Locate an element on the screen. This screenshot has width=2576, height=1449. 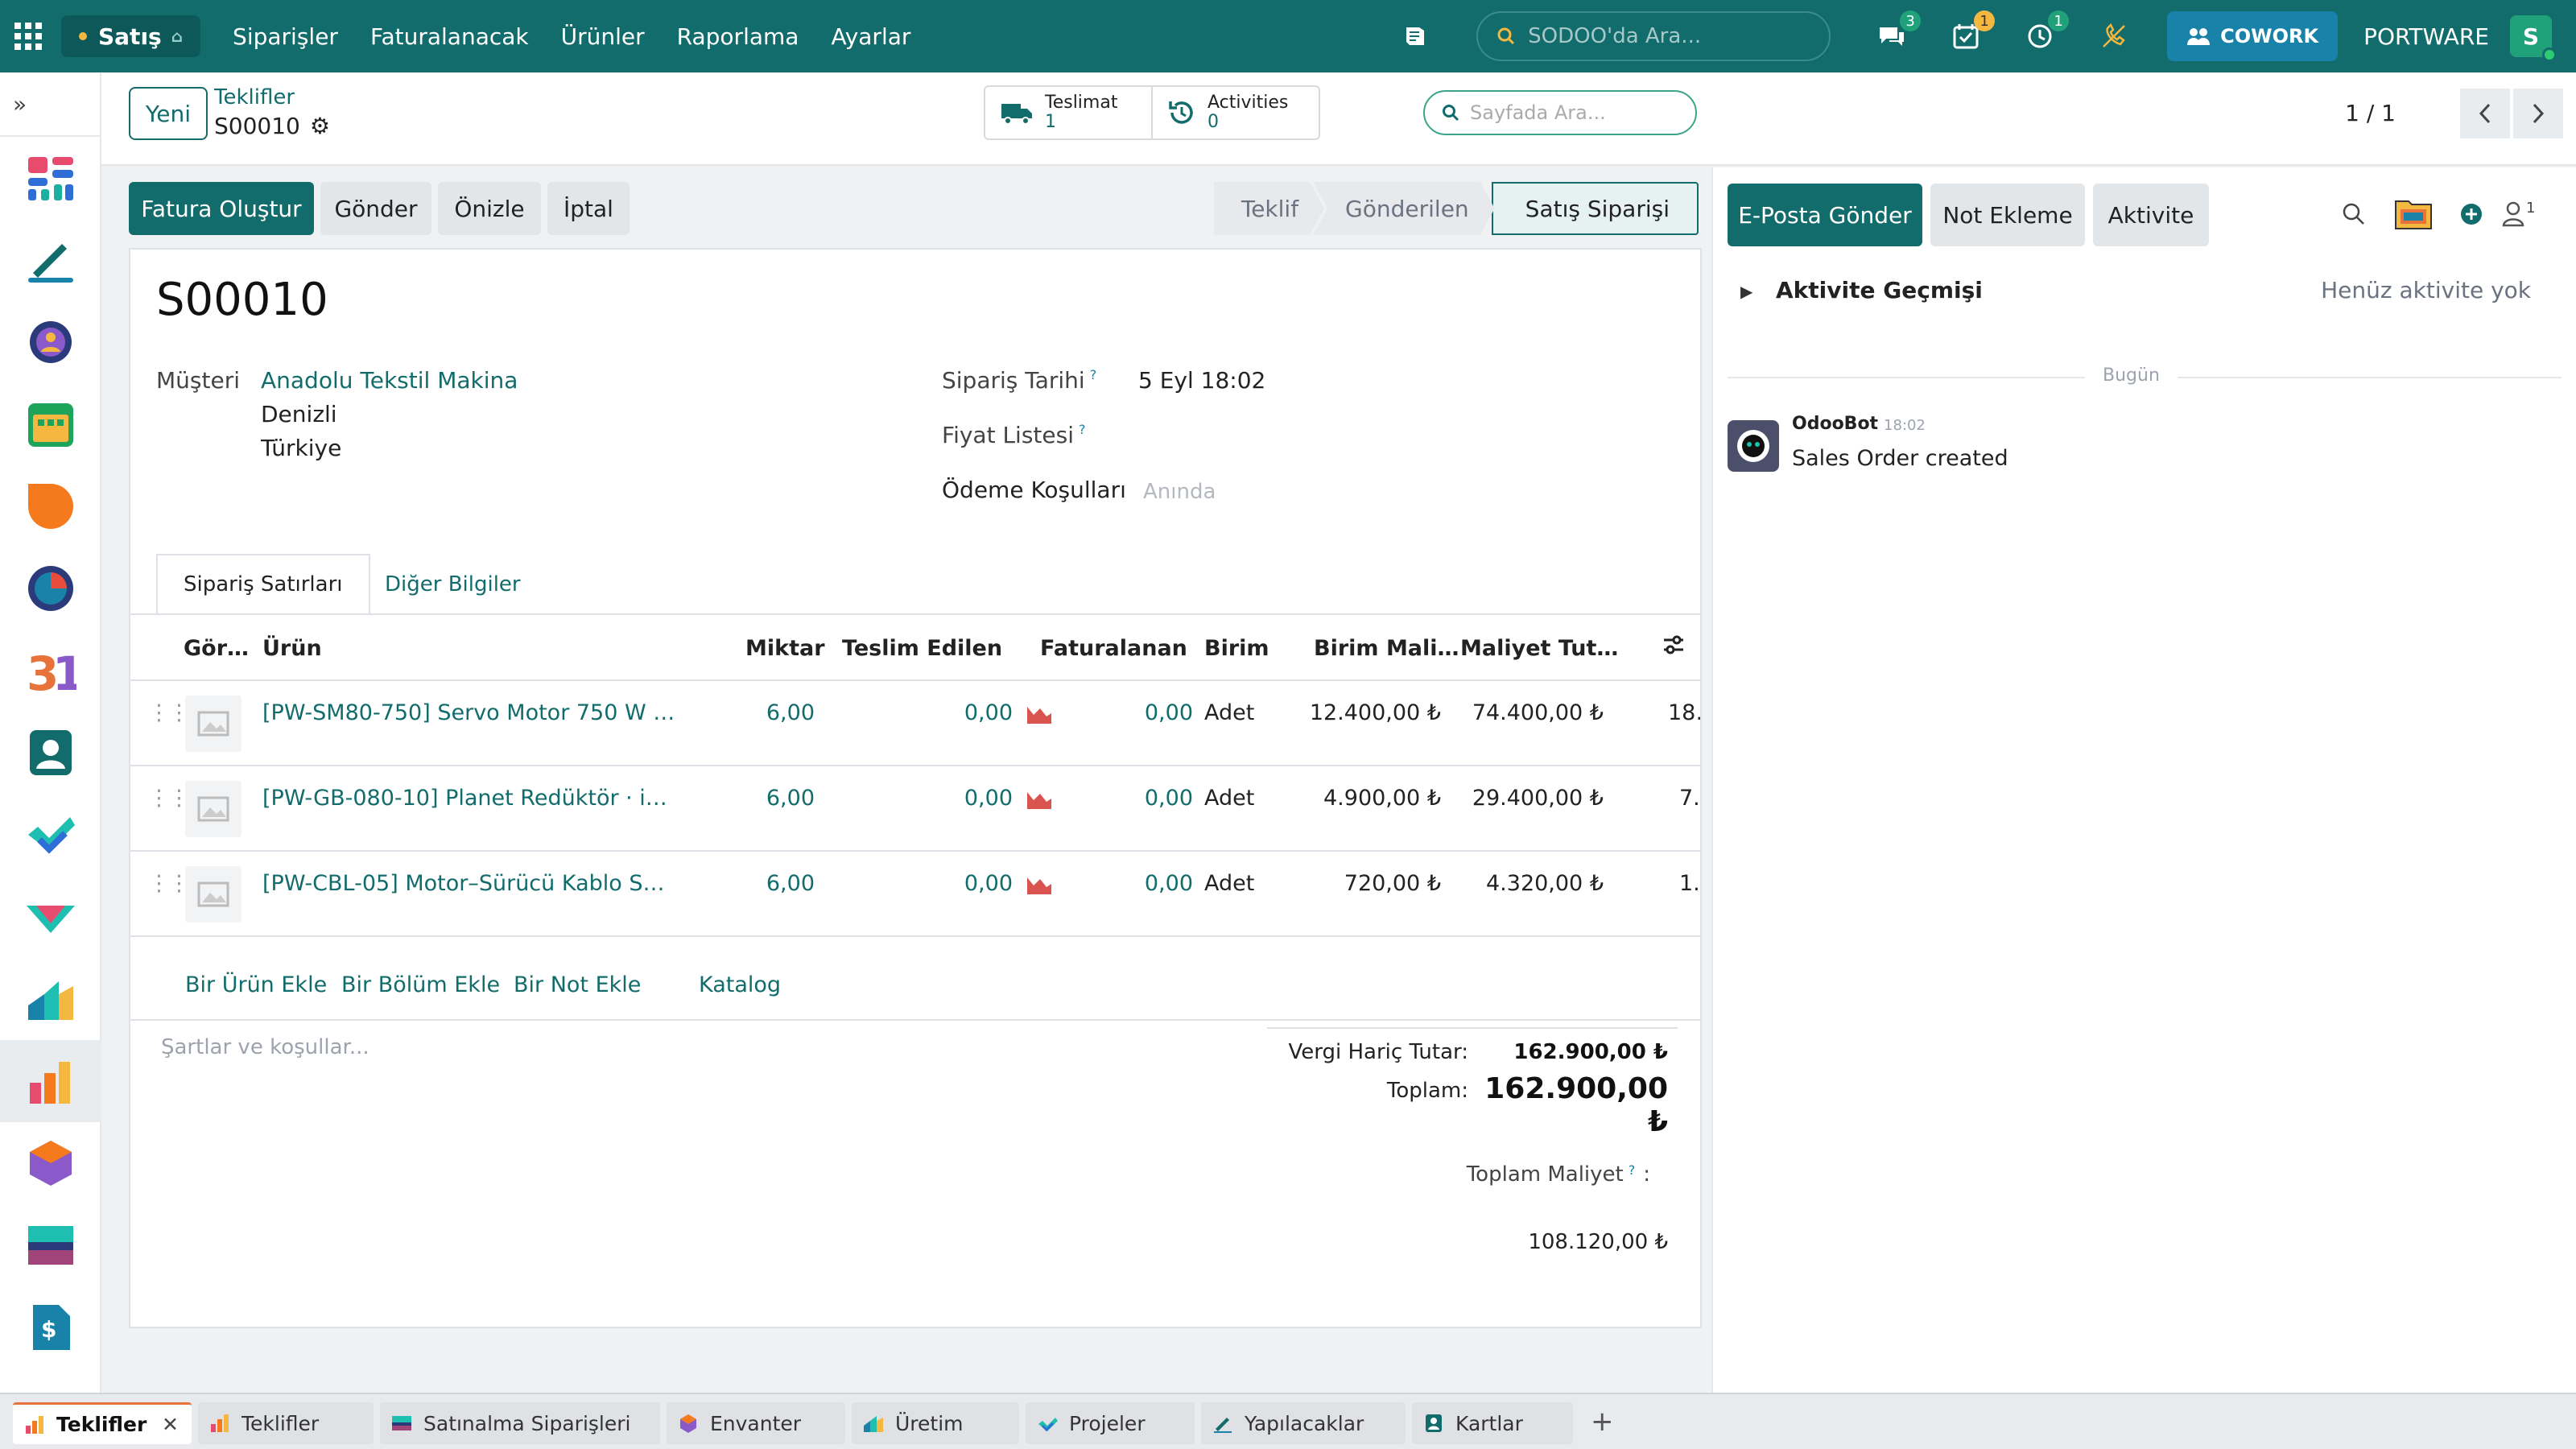
log-note-button: Not Ekleme is located at coordinates (2008, 215).